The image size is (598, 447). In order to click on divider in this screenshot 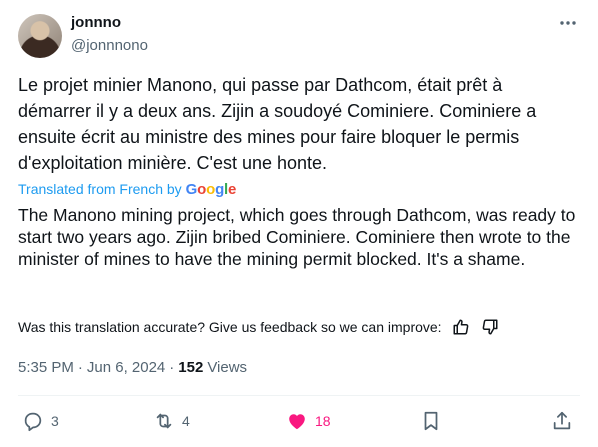, I will do `click(299, 395)`.